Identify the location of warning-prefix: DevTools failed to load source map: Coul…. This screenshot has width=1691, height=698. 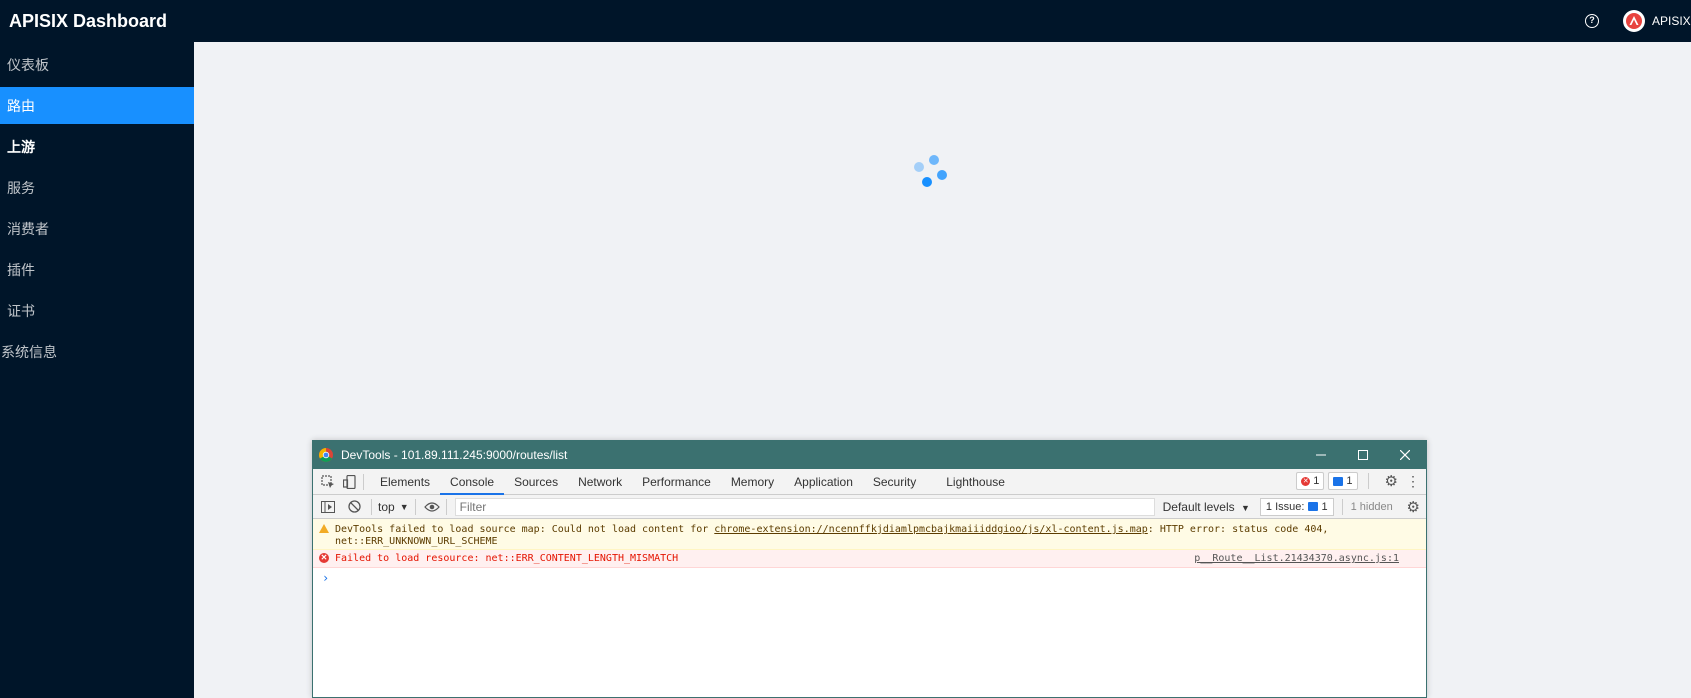
(525, 529).